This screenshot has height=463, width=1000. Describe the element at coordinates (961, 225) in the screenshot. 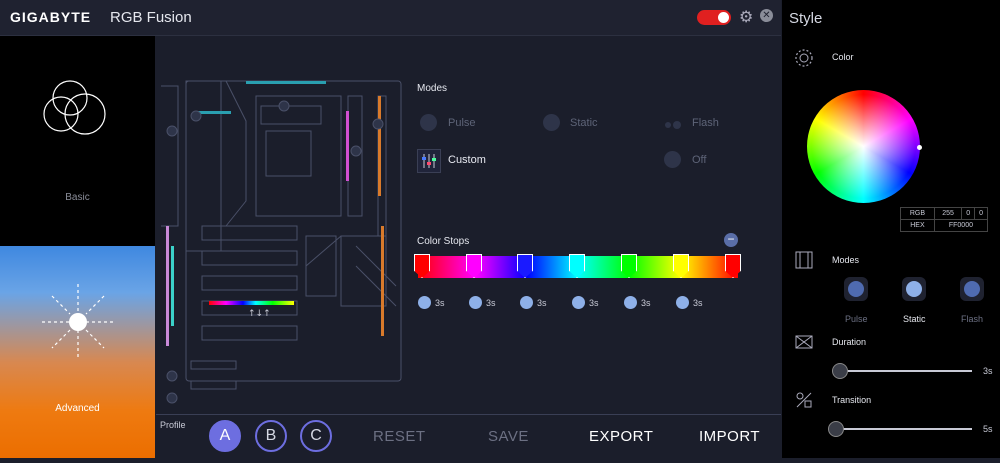

I see `hex-value: FF0000` at that location.